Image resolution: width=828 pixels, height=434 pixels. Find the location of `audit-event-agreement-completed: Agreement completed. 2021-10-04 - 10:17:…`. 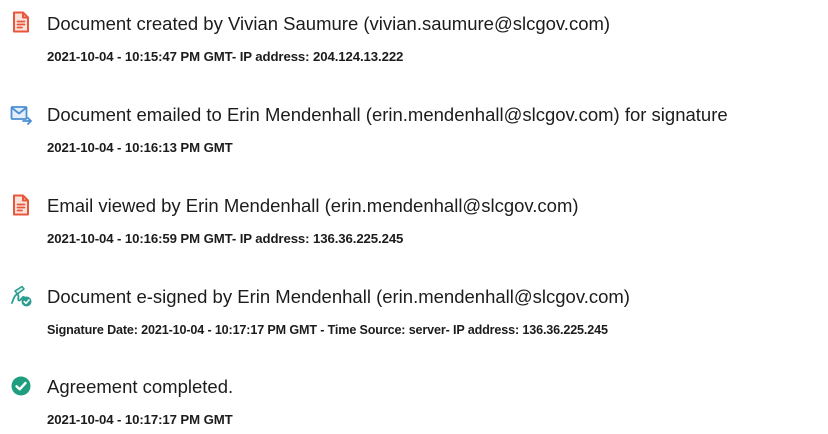

audit-event-agreement-completed: Agreement completed. 2021-10-04 - 10:17:… is located at coordinates (414, 404).